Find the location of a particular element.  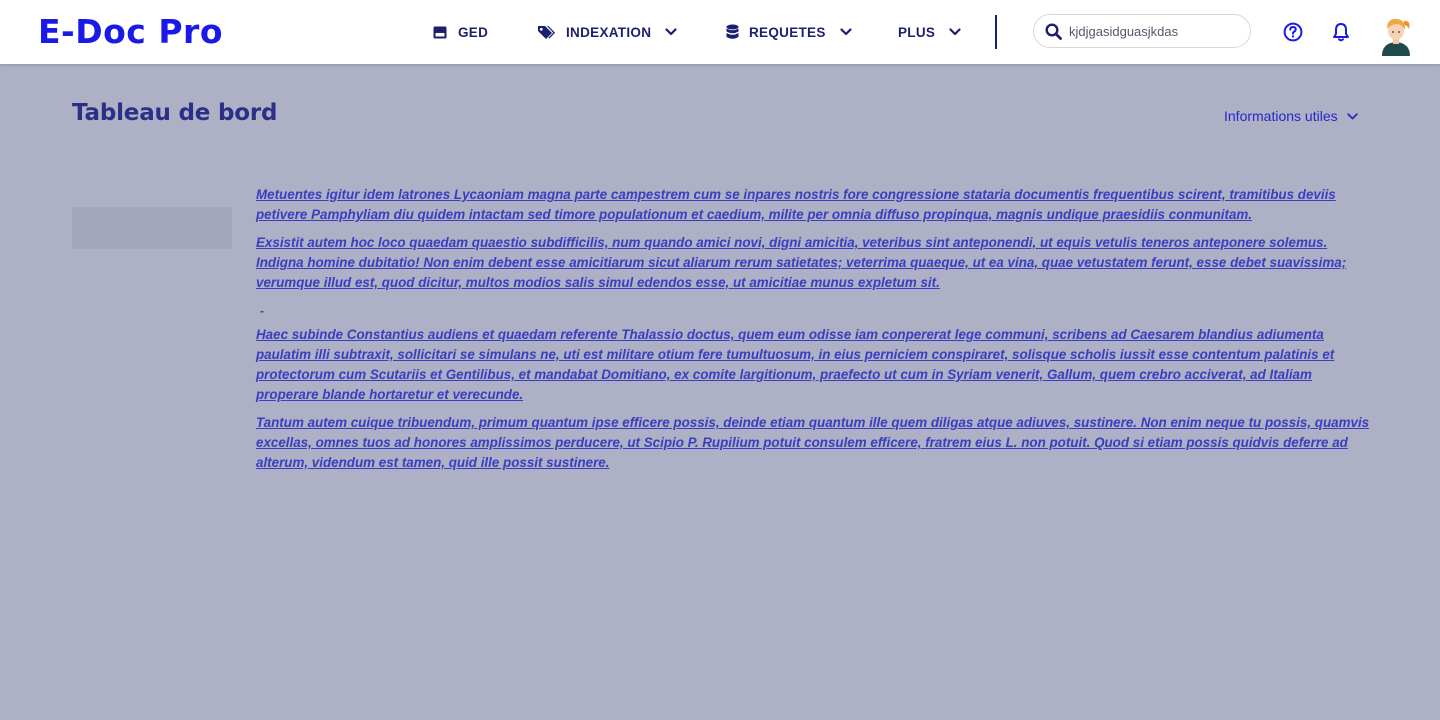

nav-divider is located at coordinates (996, 32).